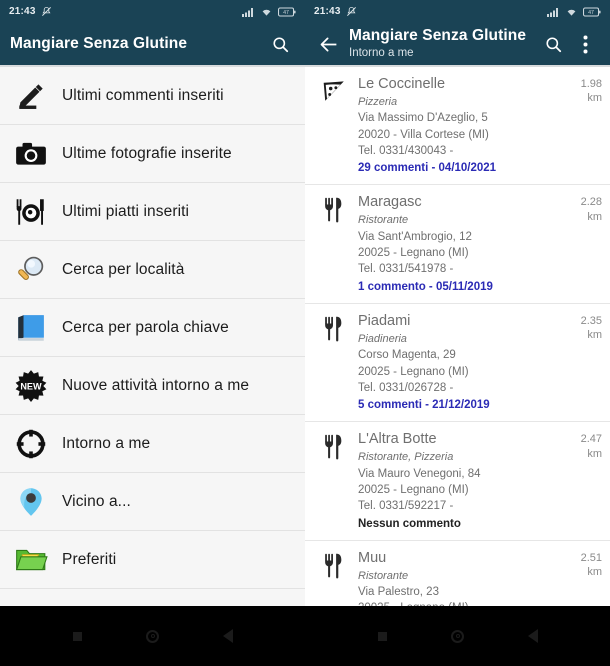  What do you see at coordinates (398, 592) in the screenshot?
I see `place-address: Via Palestro, 23` at bounding box center [398, 592].